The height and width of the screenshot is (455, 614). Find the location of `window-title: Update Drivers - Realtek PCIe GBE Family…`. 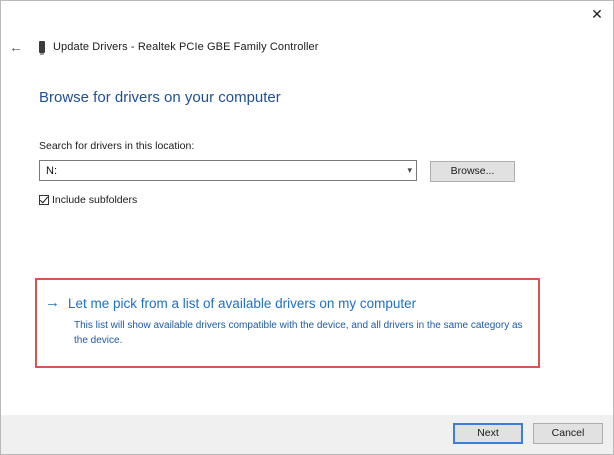

window-title: Update Drivers - Realtek PCIe GBE Family… is located at coordinates (186, 47).